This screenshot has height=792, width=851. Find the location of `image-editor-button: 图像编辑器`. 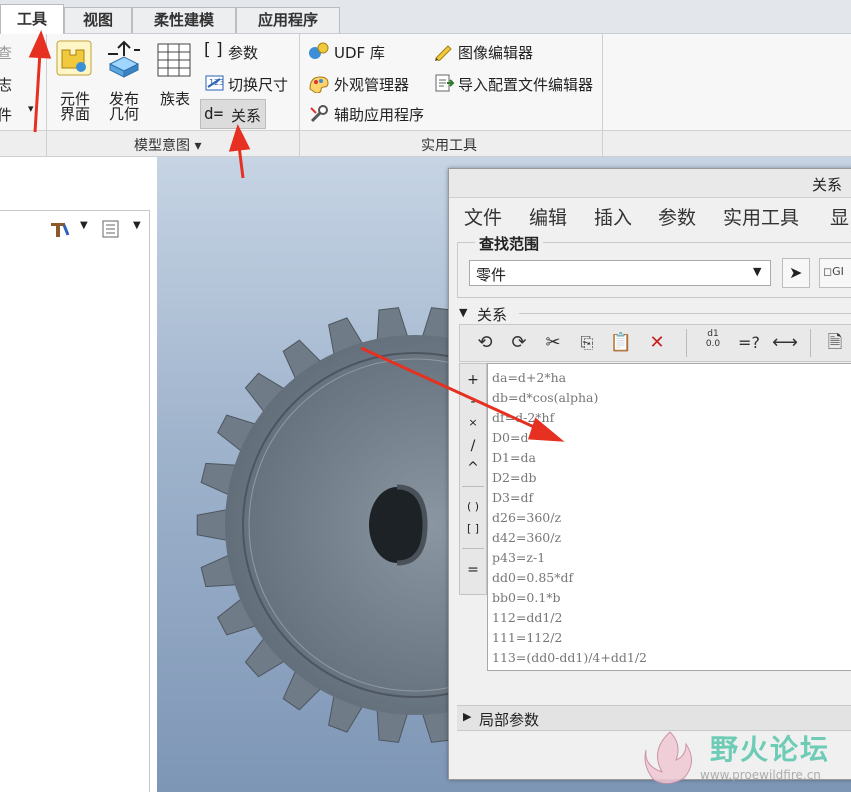

image-editor-button: 图像编辑器 is located at coordinates (495, 52).